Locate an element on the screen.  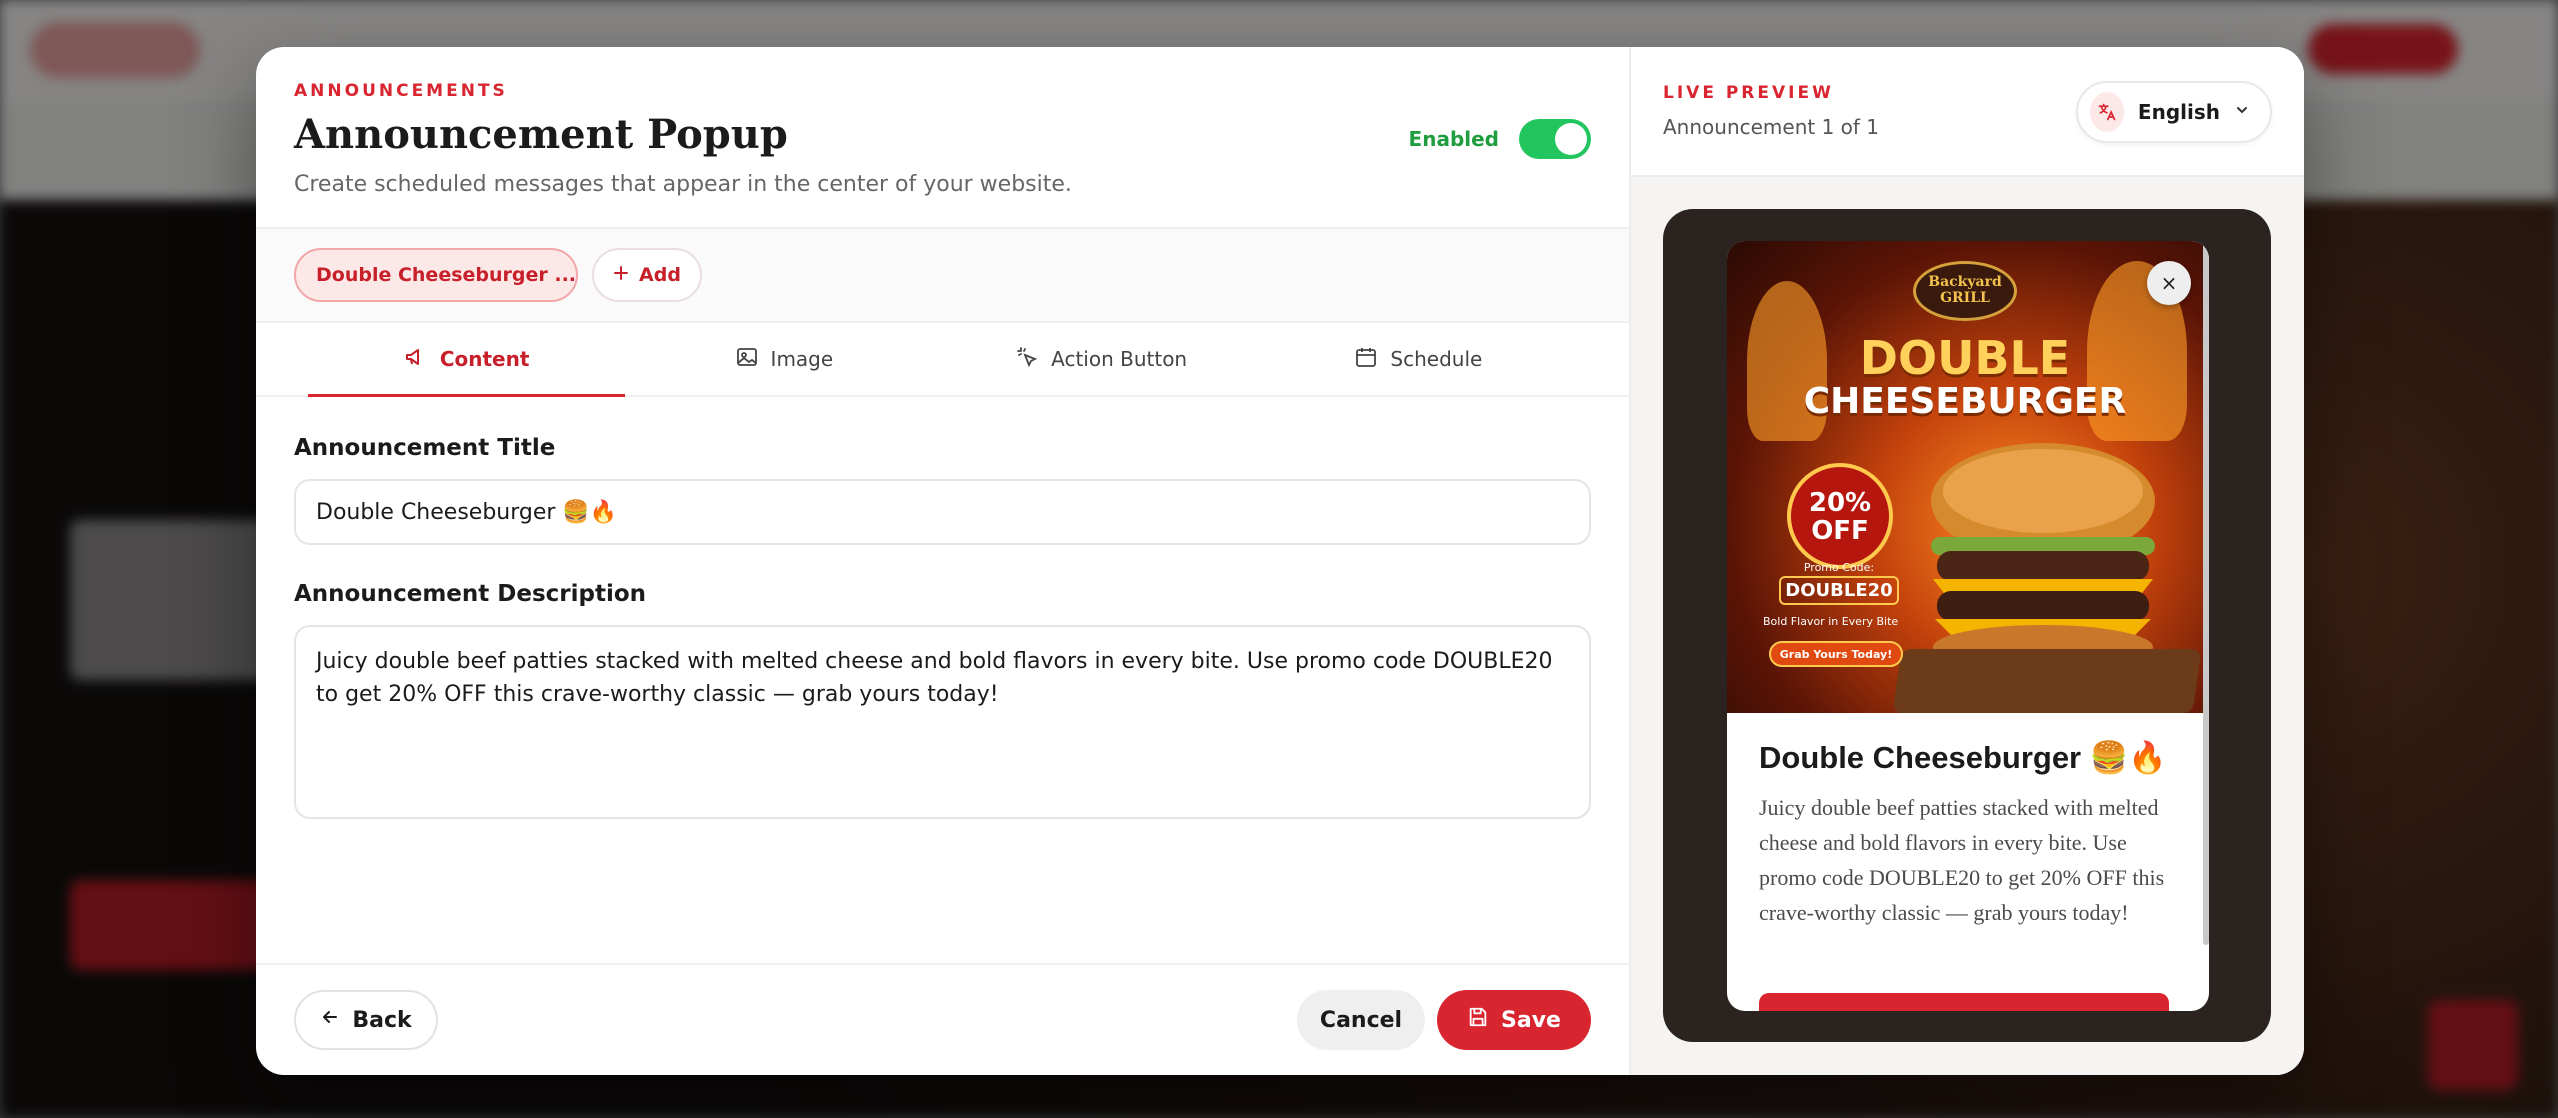
tab-label: Action Button is located at coordinates (1119, 359).